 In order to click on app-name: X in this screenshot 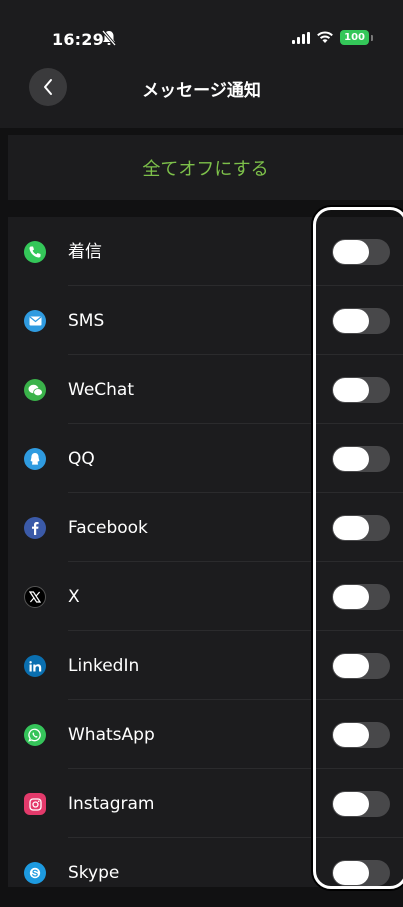, I will do `click(74, 597)`.